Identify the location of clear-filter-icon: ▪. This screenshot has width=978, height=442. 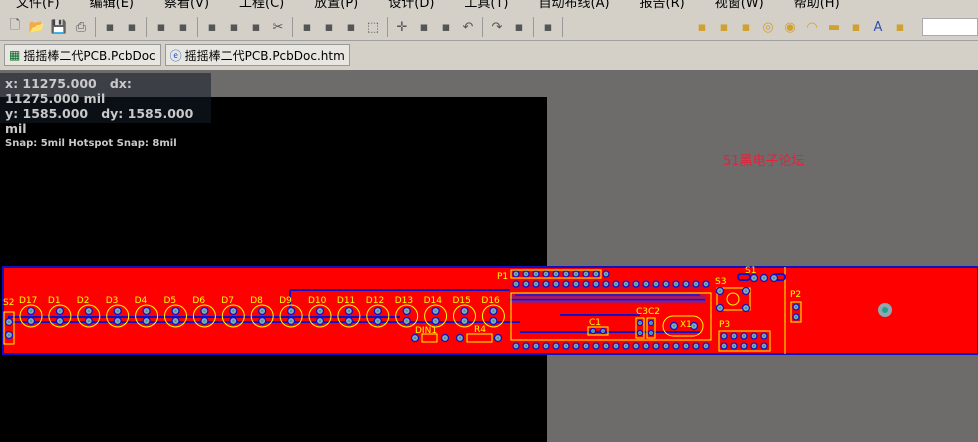
(446, 27).